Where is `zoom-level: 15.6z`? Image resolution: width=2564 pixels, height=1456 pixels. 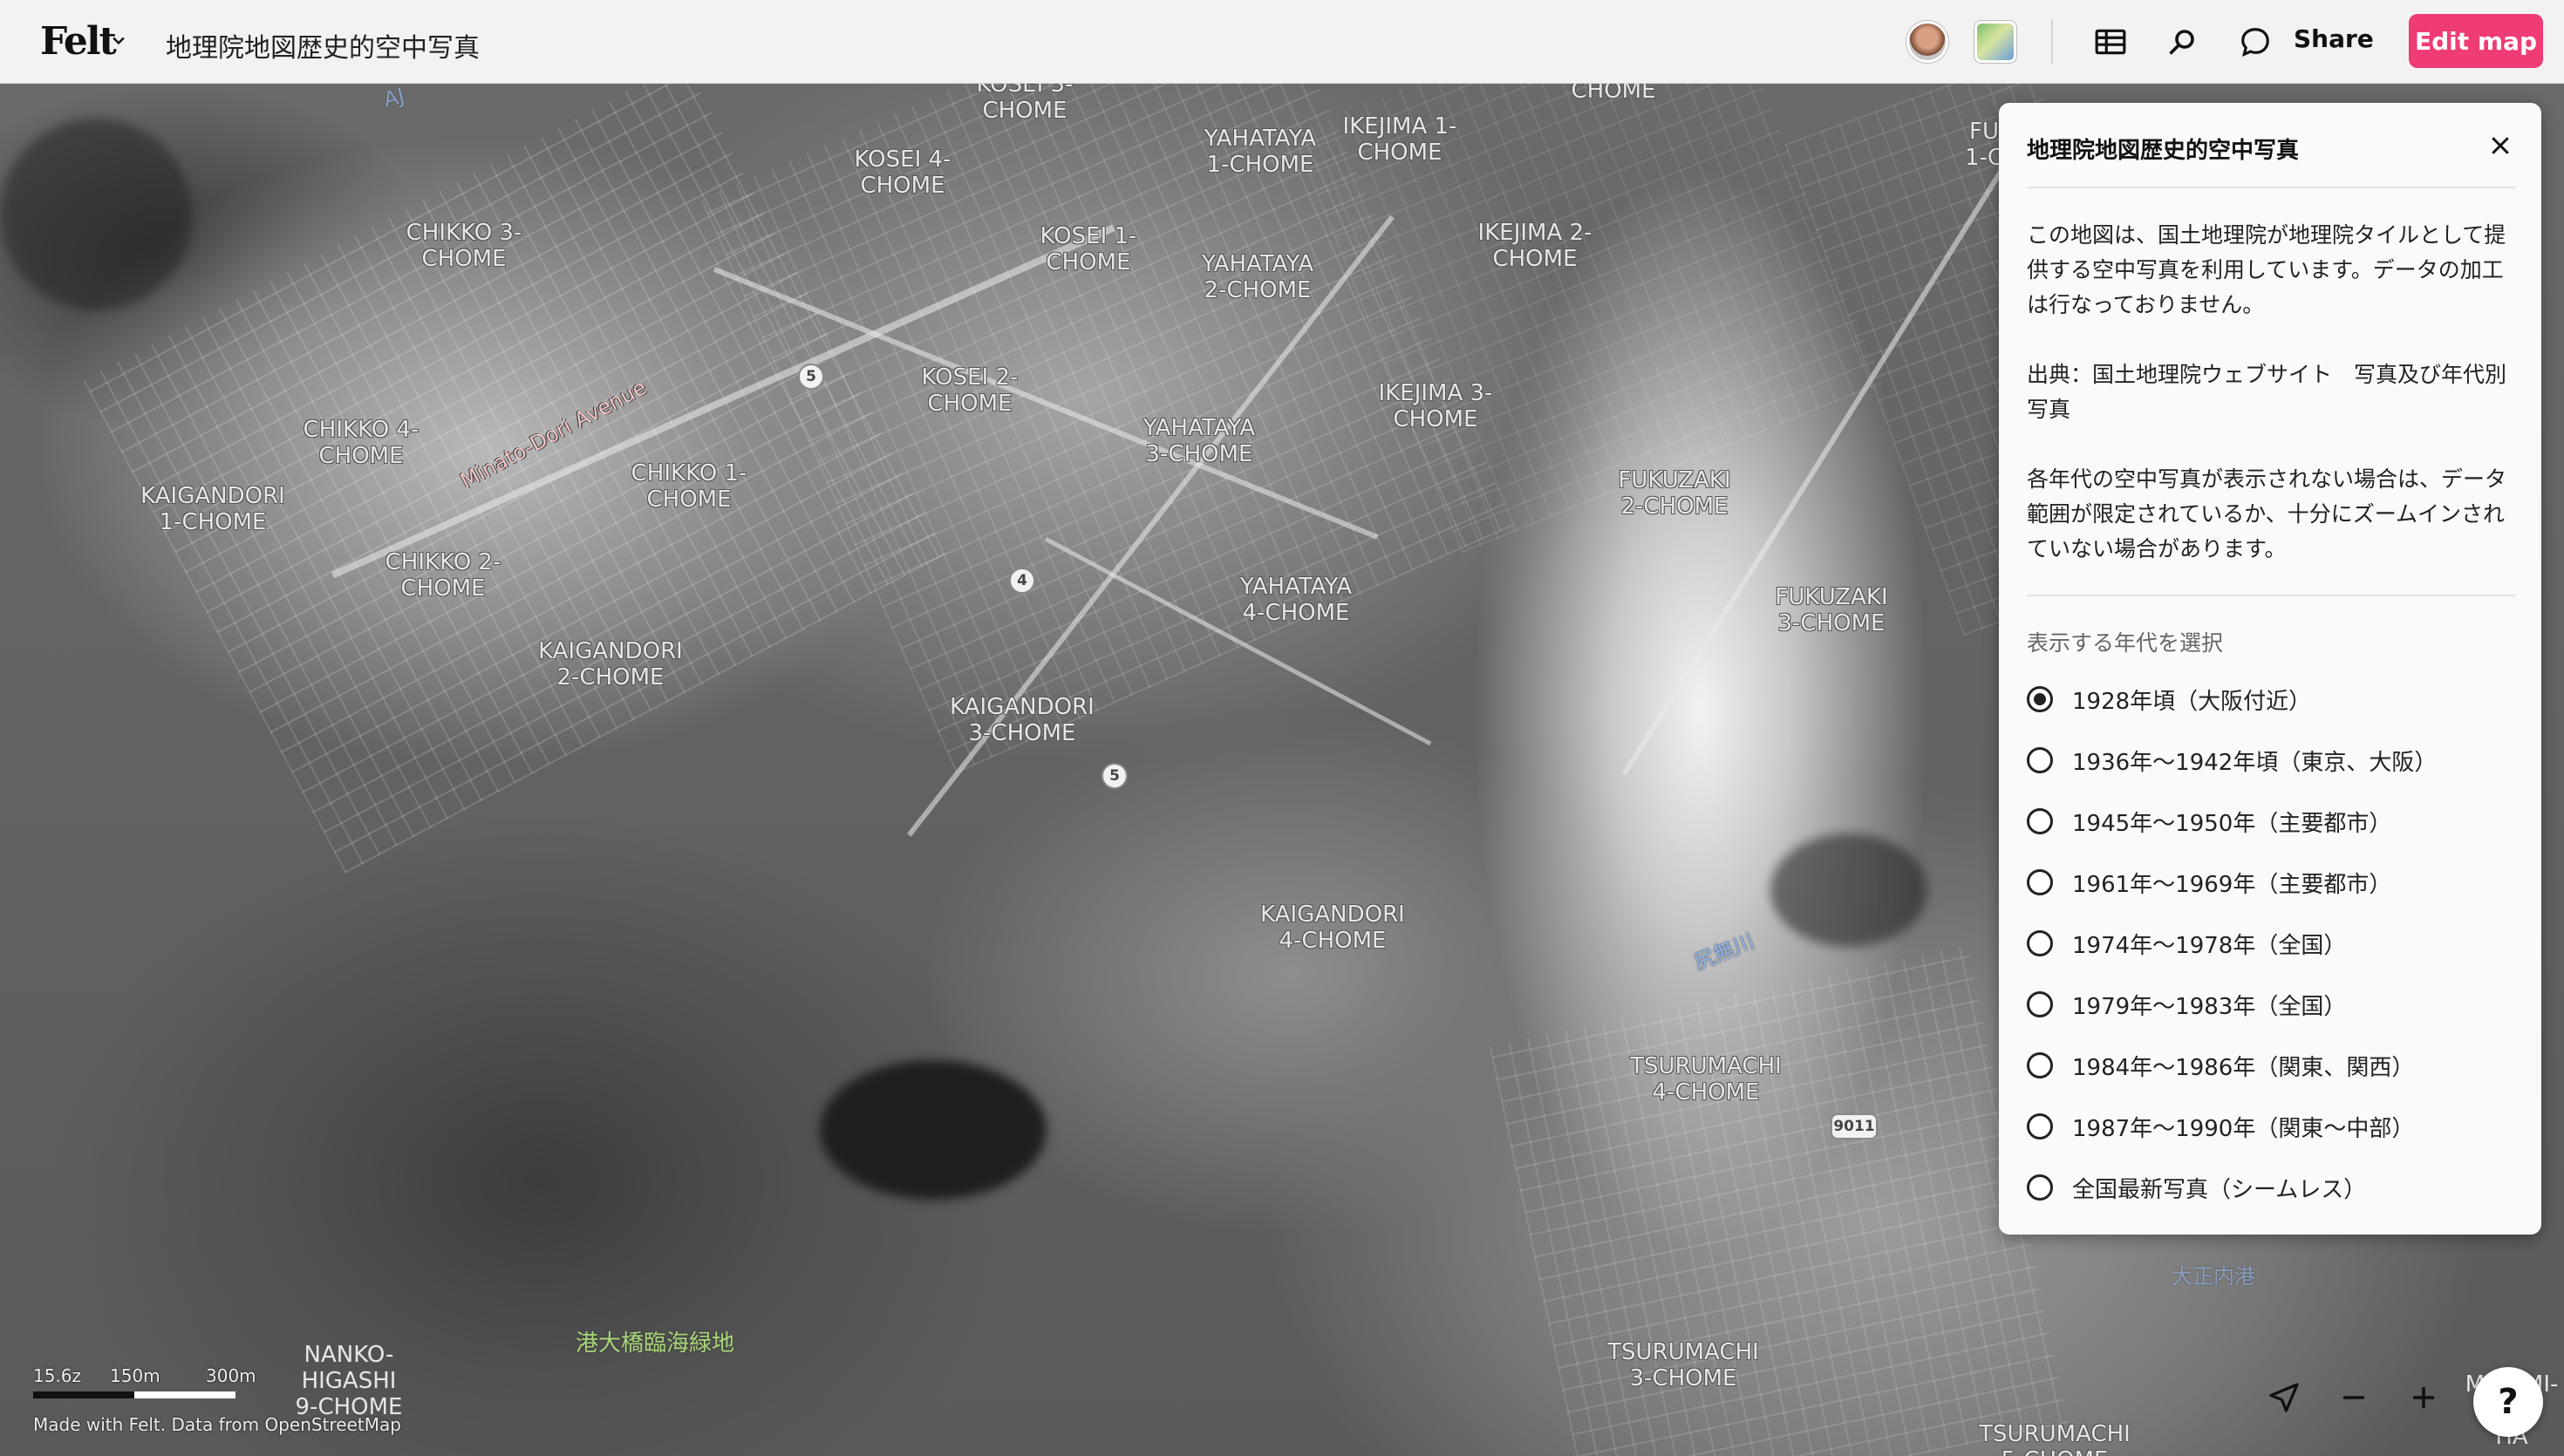 zoom-level: 15.6z is located at coordinates (57, 1375).